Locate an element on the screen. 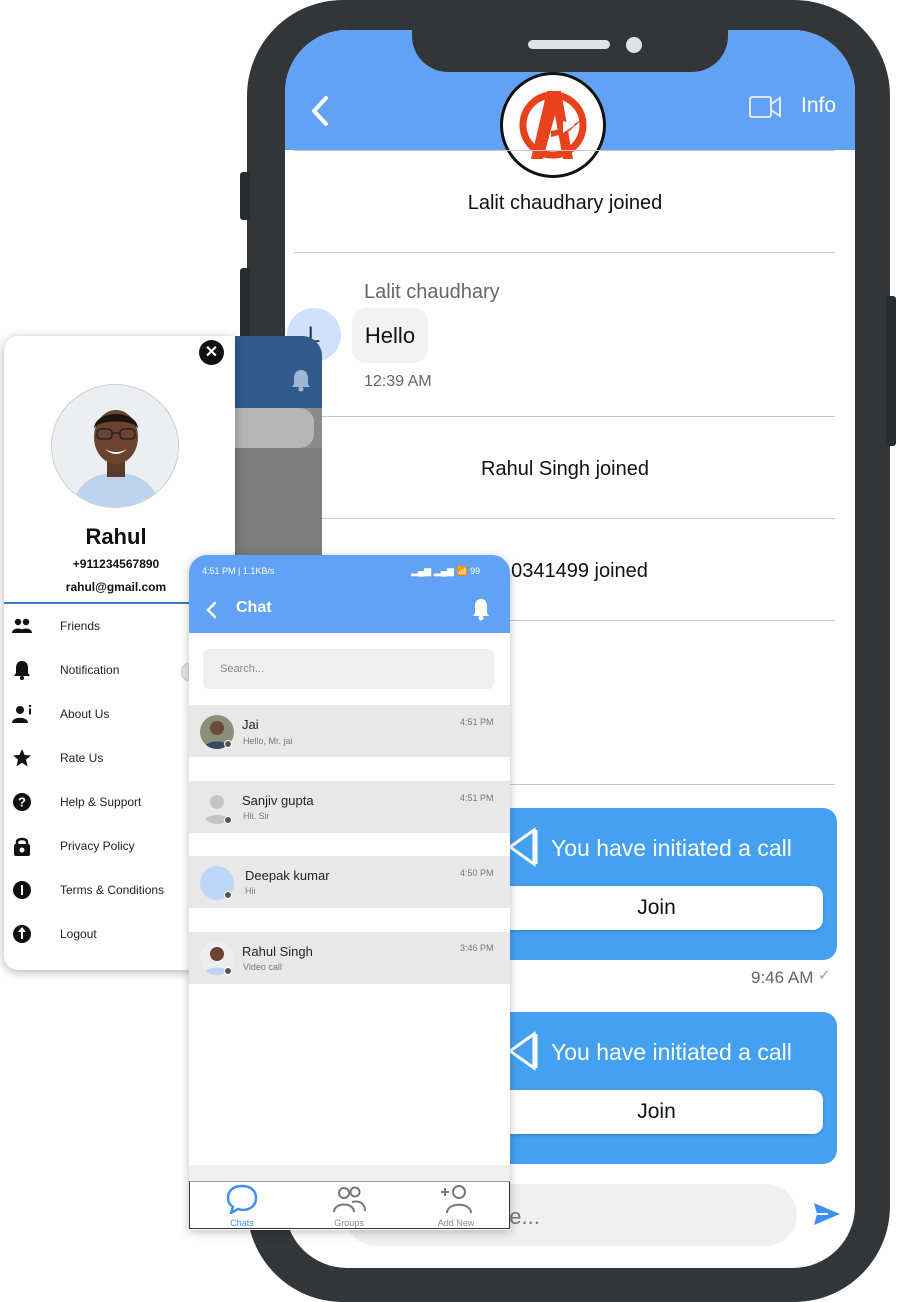 Image resolution: width=900 pixels, height=1302 pixels. menu-label: Logout is located at coordinates (78, 934).